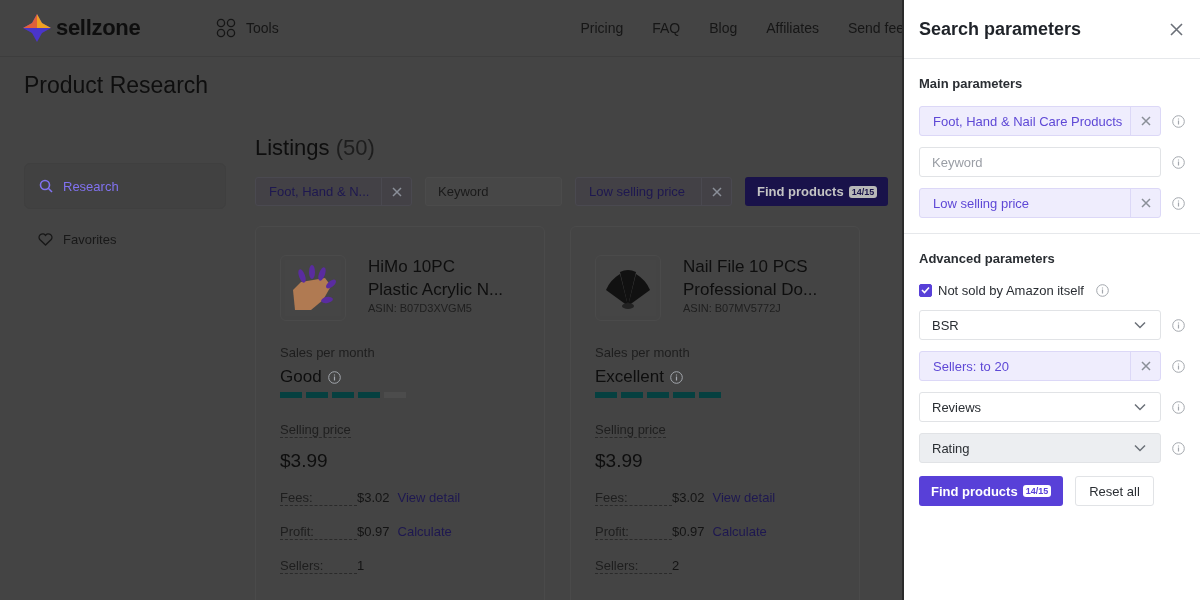 Image resolution: width=1200 pixels, height=600 pixels. What do you see at coordinates (45, 239) in the screenshot?
I see `heart-icon` at bounding box center [45, 239].